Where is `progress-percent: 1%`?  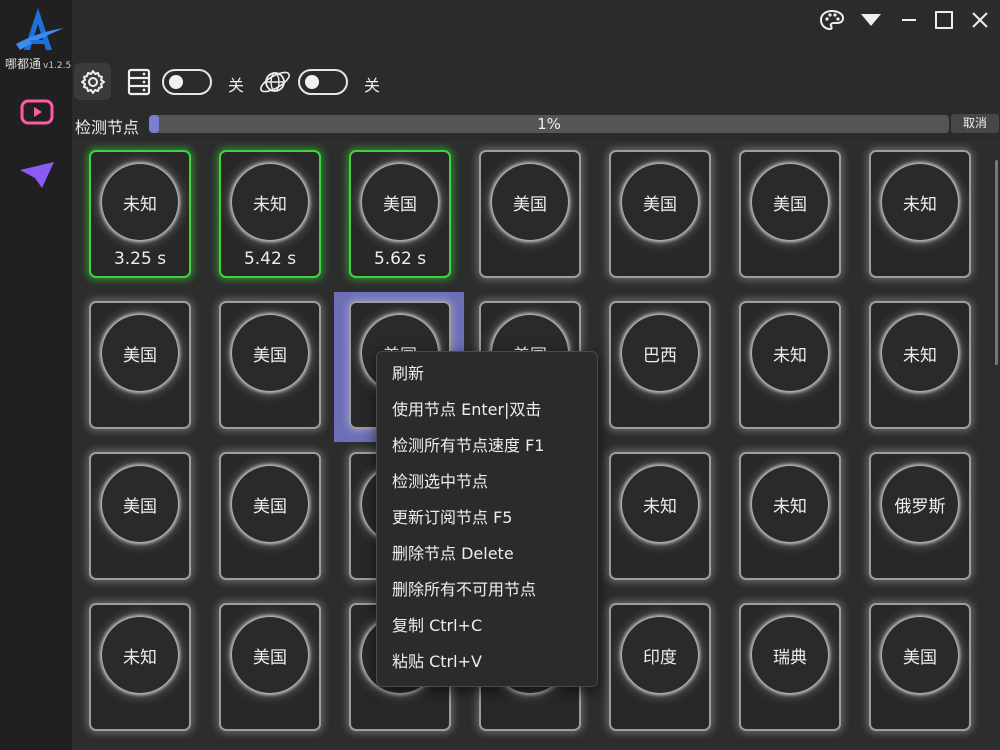
progress-percent: 1% is located at coordinates (549, 124).